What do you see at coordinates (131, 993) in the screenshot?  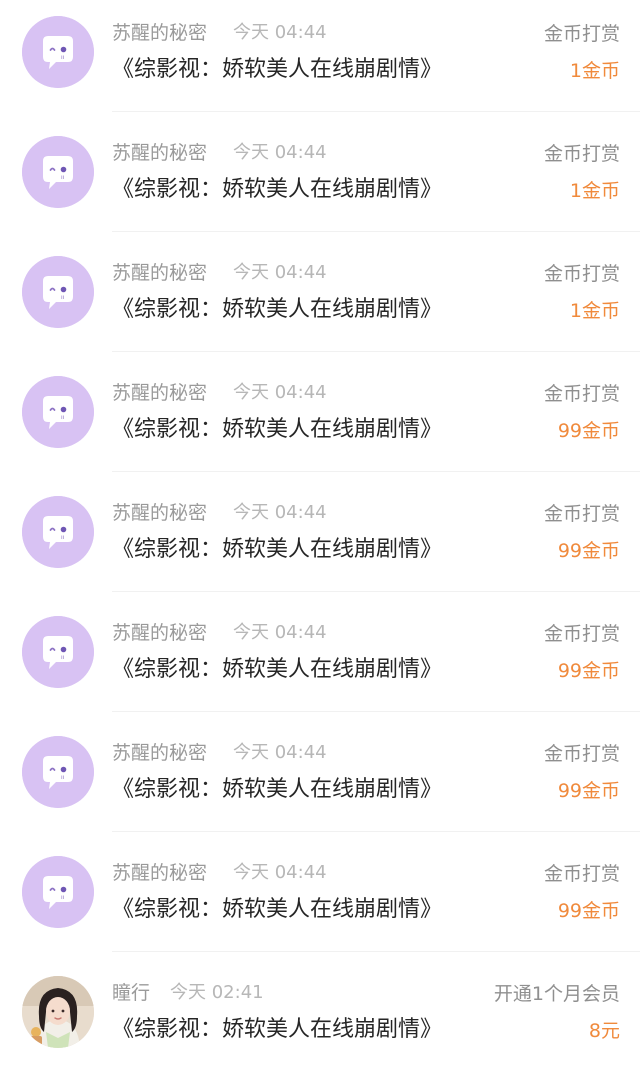 I see `user-name: 瞳行` at bounding box center [131, 993].